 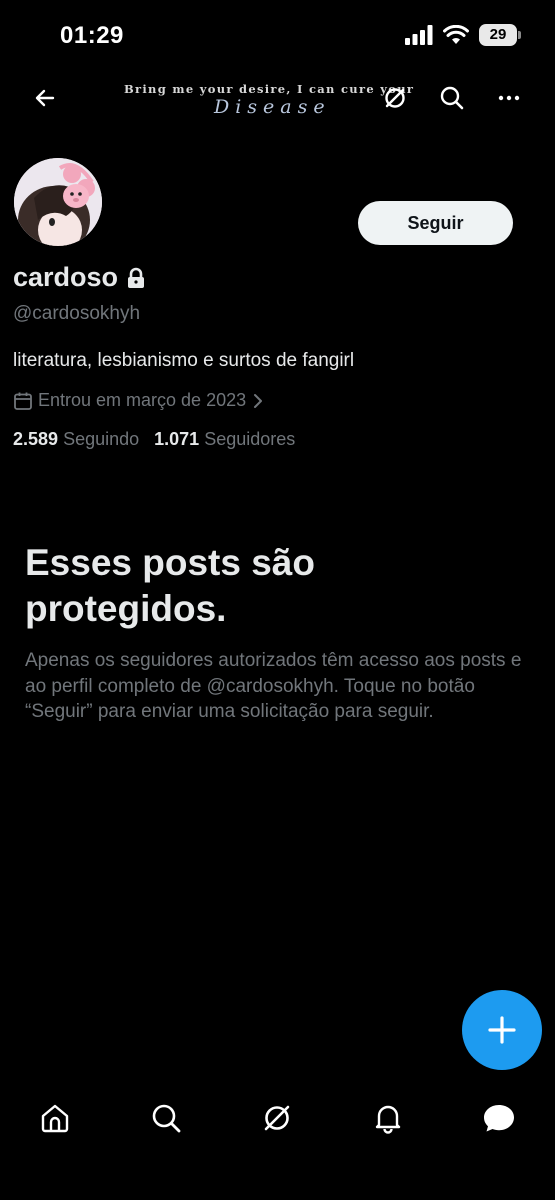 I want to click on avatar, so click(x=58, y=202).